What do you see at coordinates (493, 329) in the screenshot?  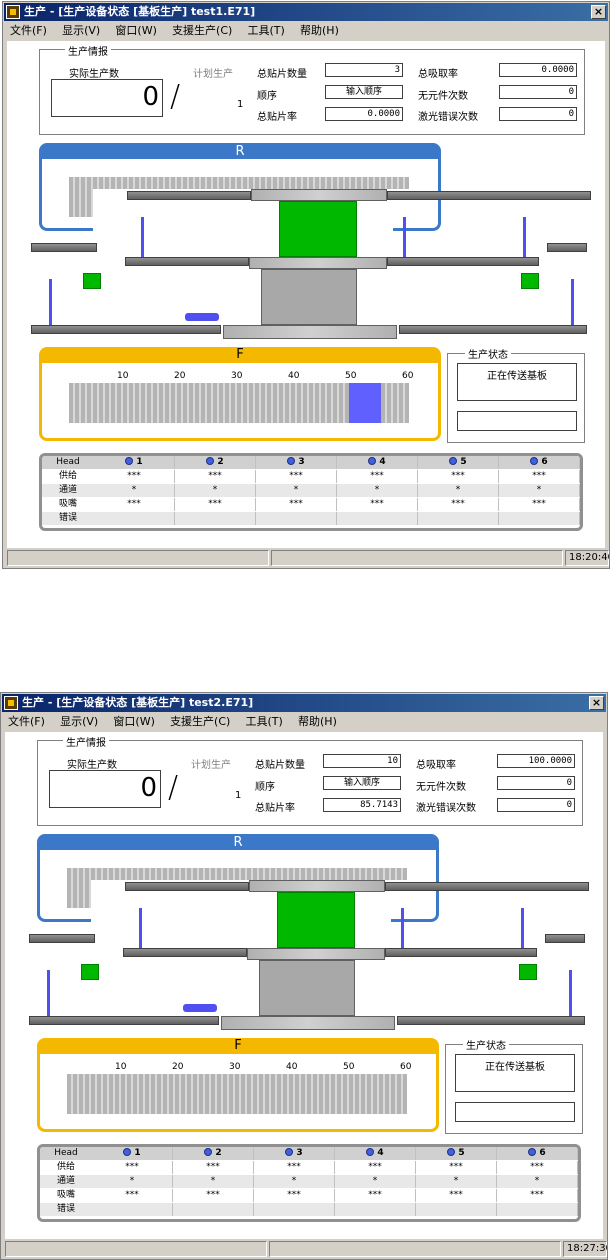 I see `bottom-rail-right` at bounding box center [493, 329].